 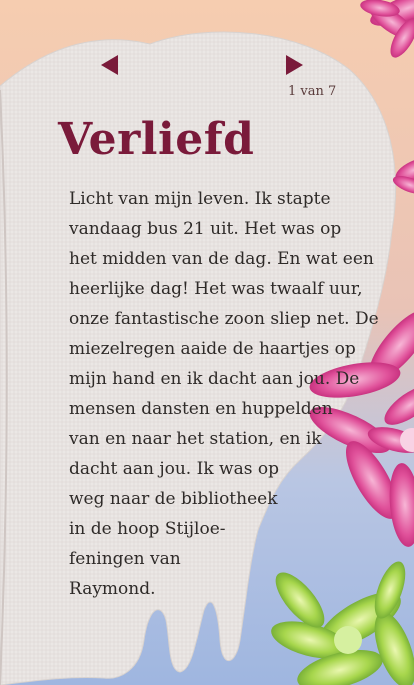 I want to click on poem-line: dacht aan jou. Ik was op, so click(x=174, y=469).